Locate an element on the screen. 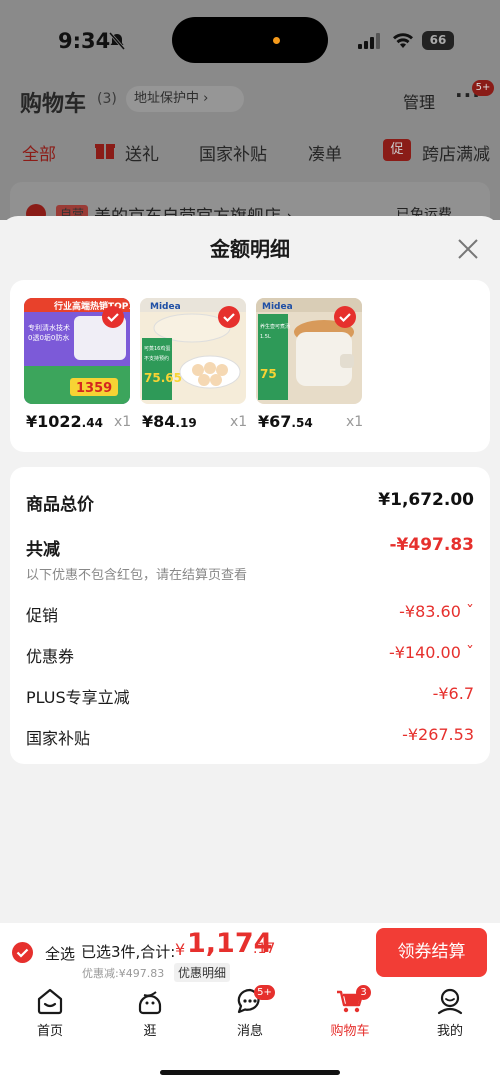 The image size is (500, 1087). messages-badge: 5+ is located at coordinates (264, 992).